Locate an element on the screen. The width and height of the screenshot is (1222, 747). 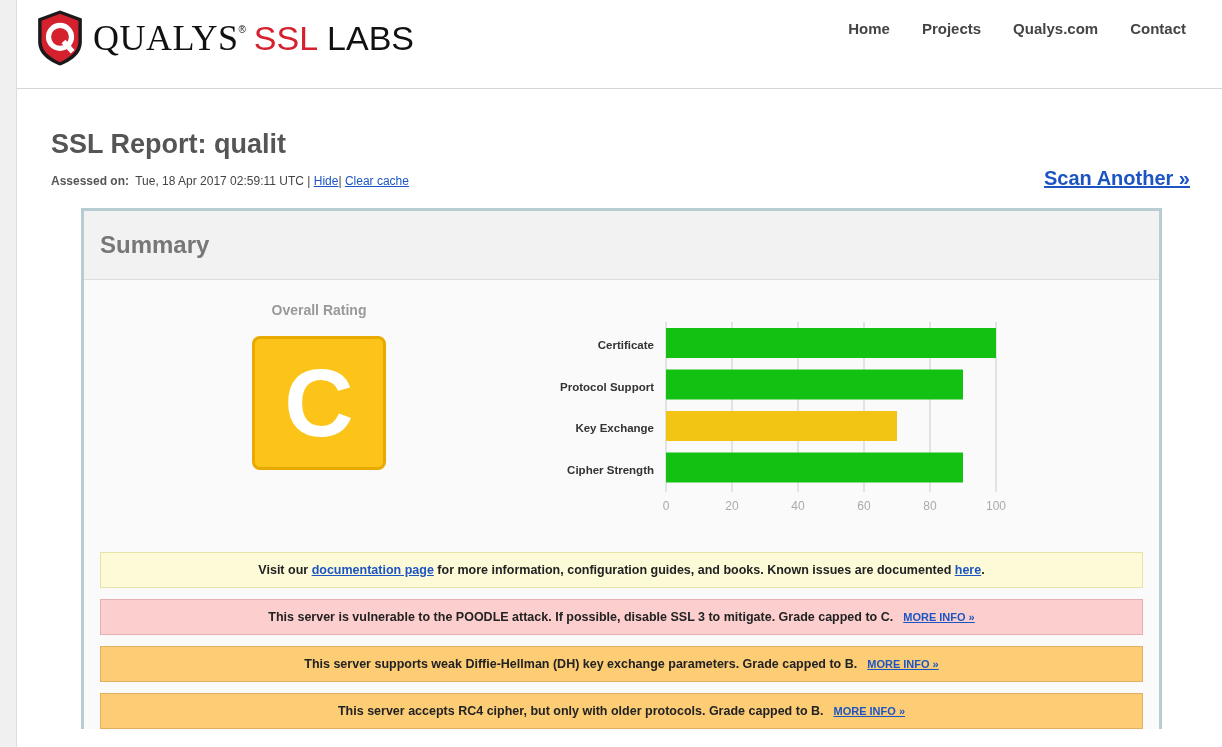
axis-tick-label: 60 is located at coordinates (864, 506).